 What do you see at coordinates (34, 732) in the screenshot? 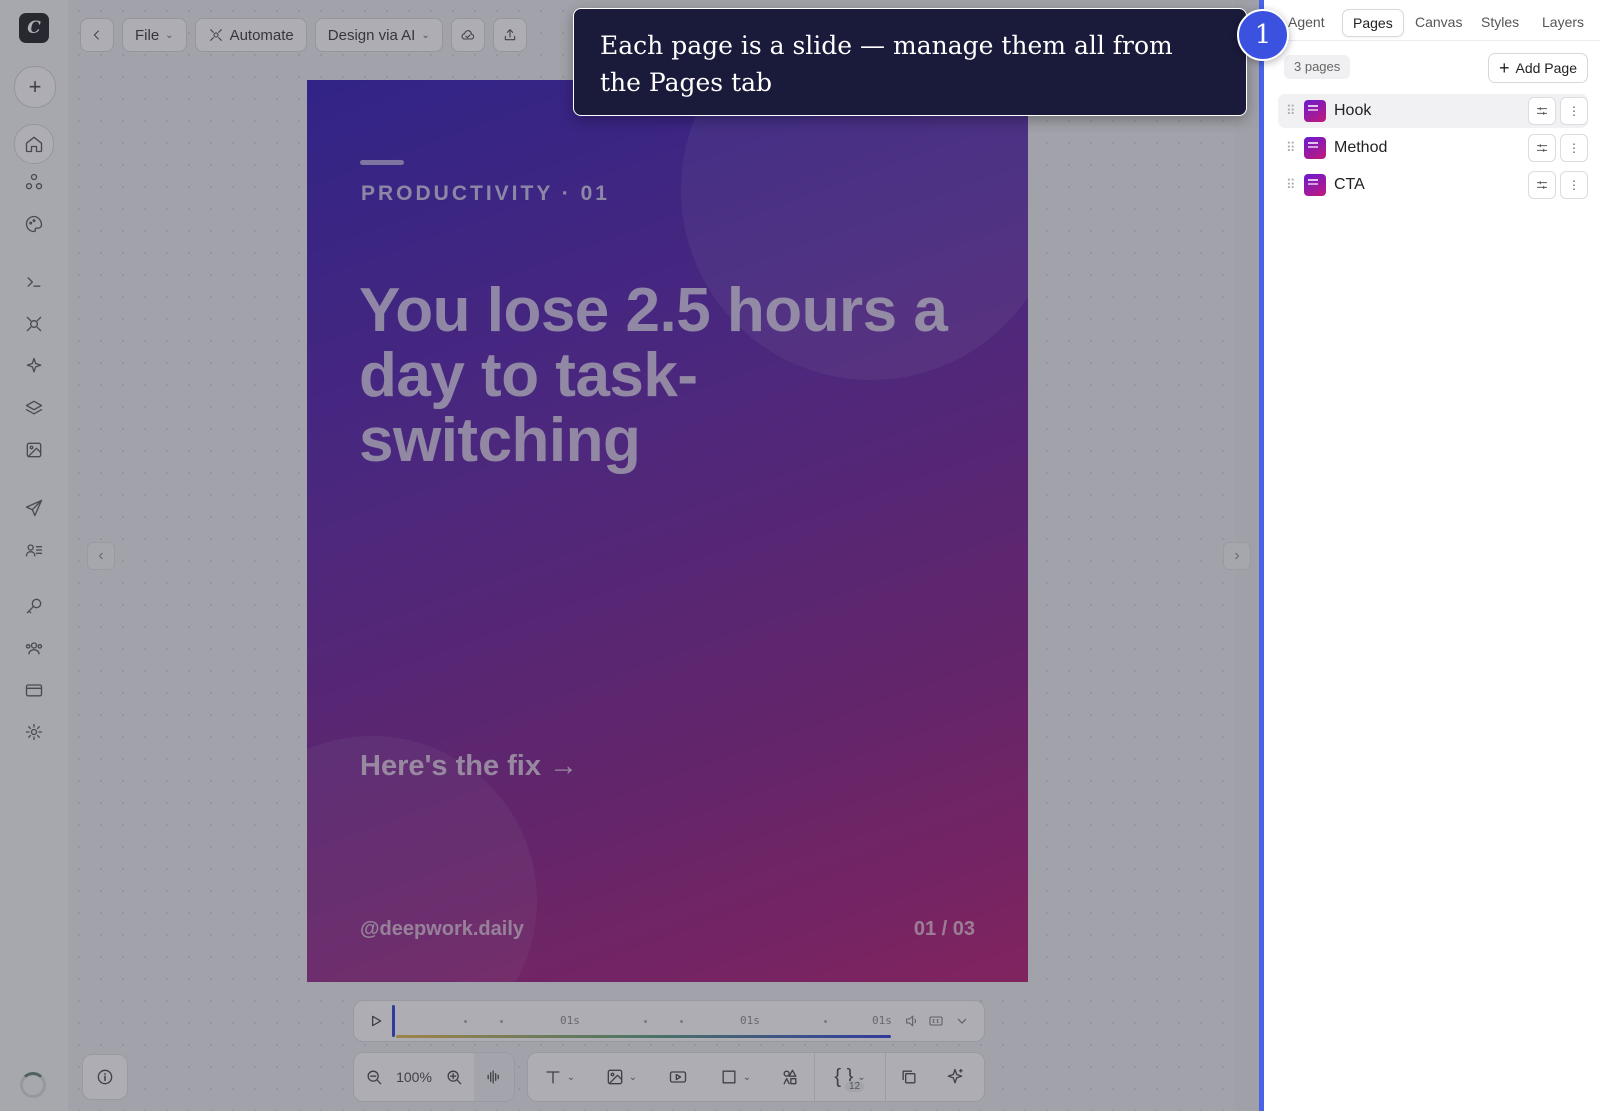
I see `settings-icon` at bounding box center [34, 732].